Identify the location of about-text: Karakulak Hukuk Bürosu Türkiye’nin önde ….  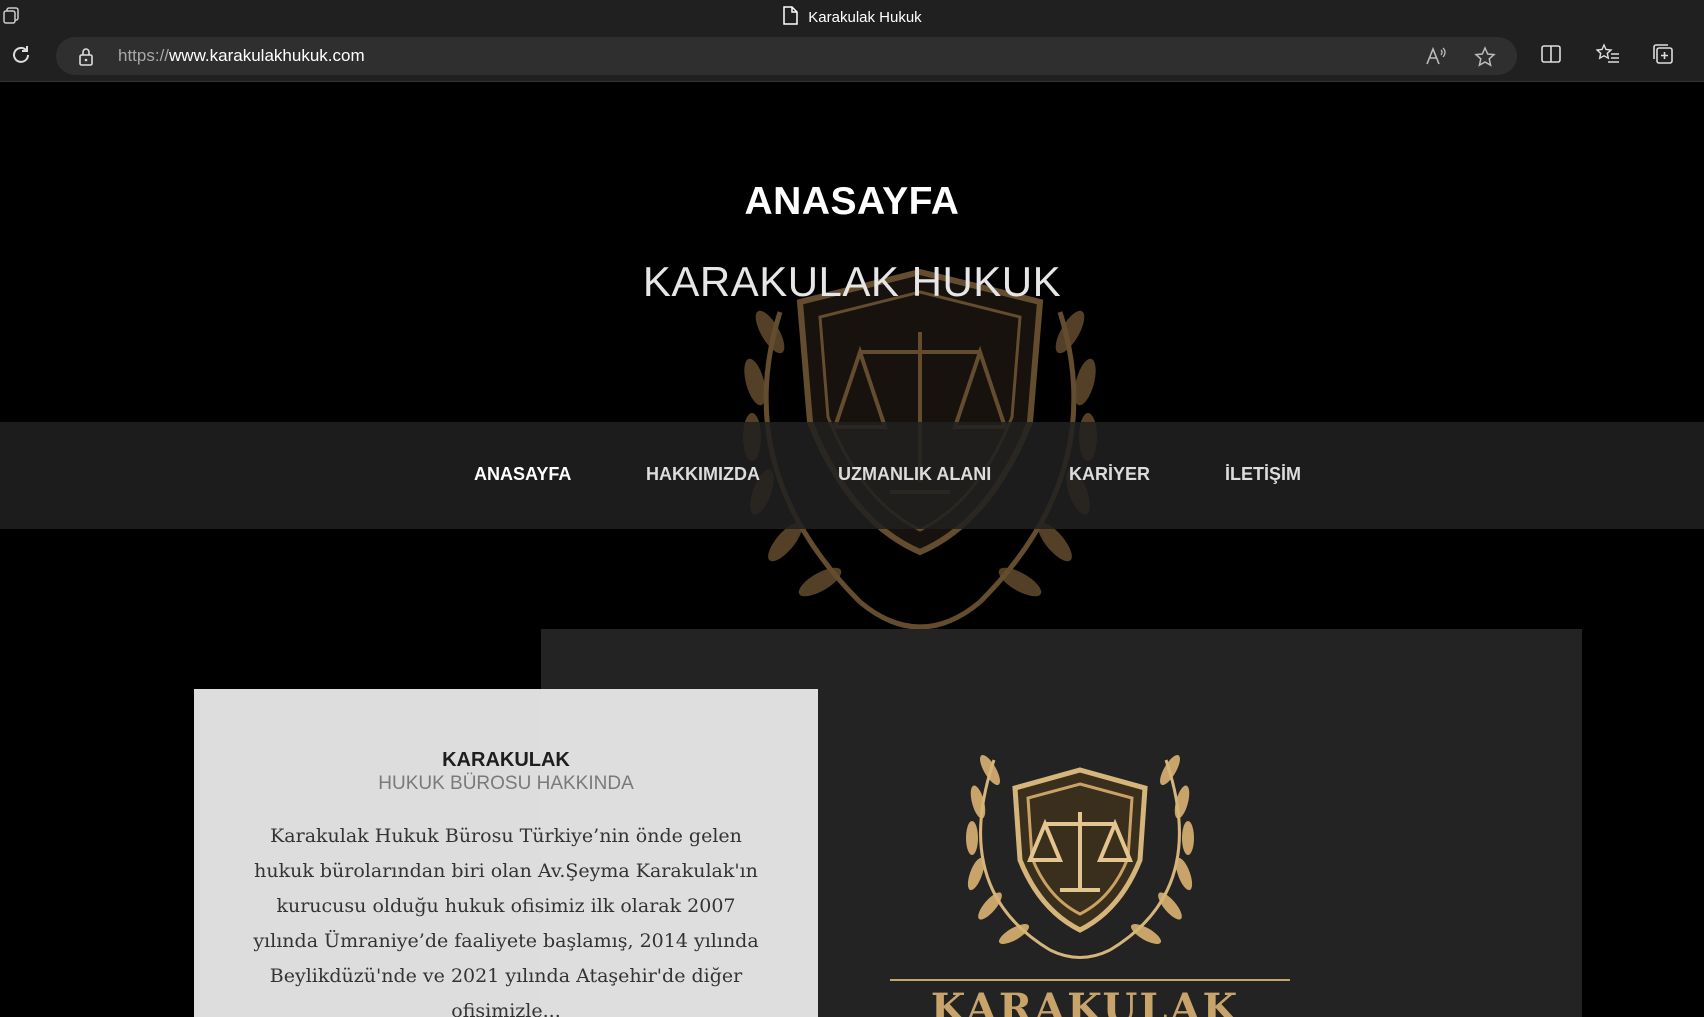
(506, 921).